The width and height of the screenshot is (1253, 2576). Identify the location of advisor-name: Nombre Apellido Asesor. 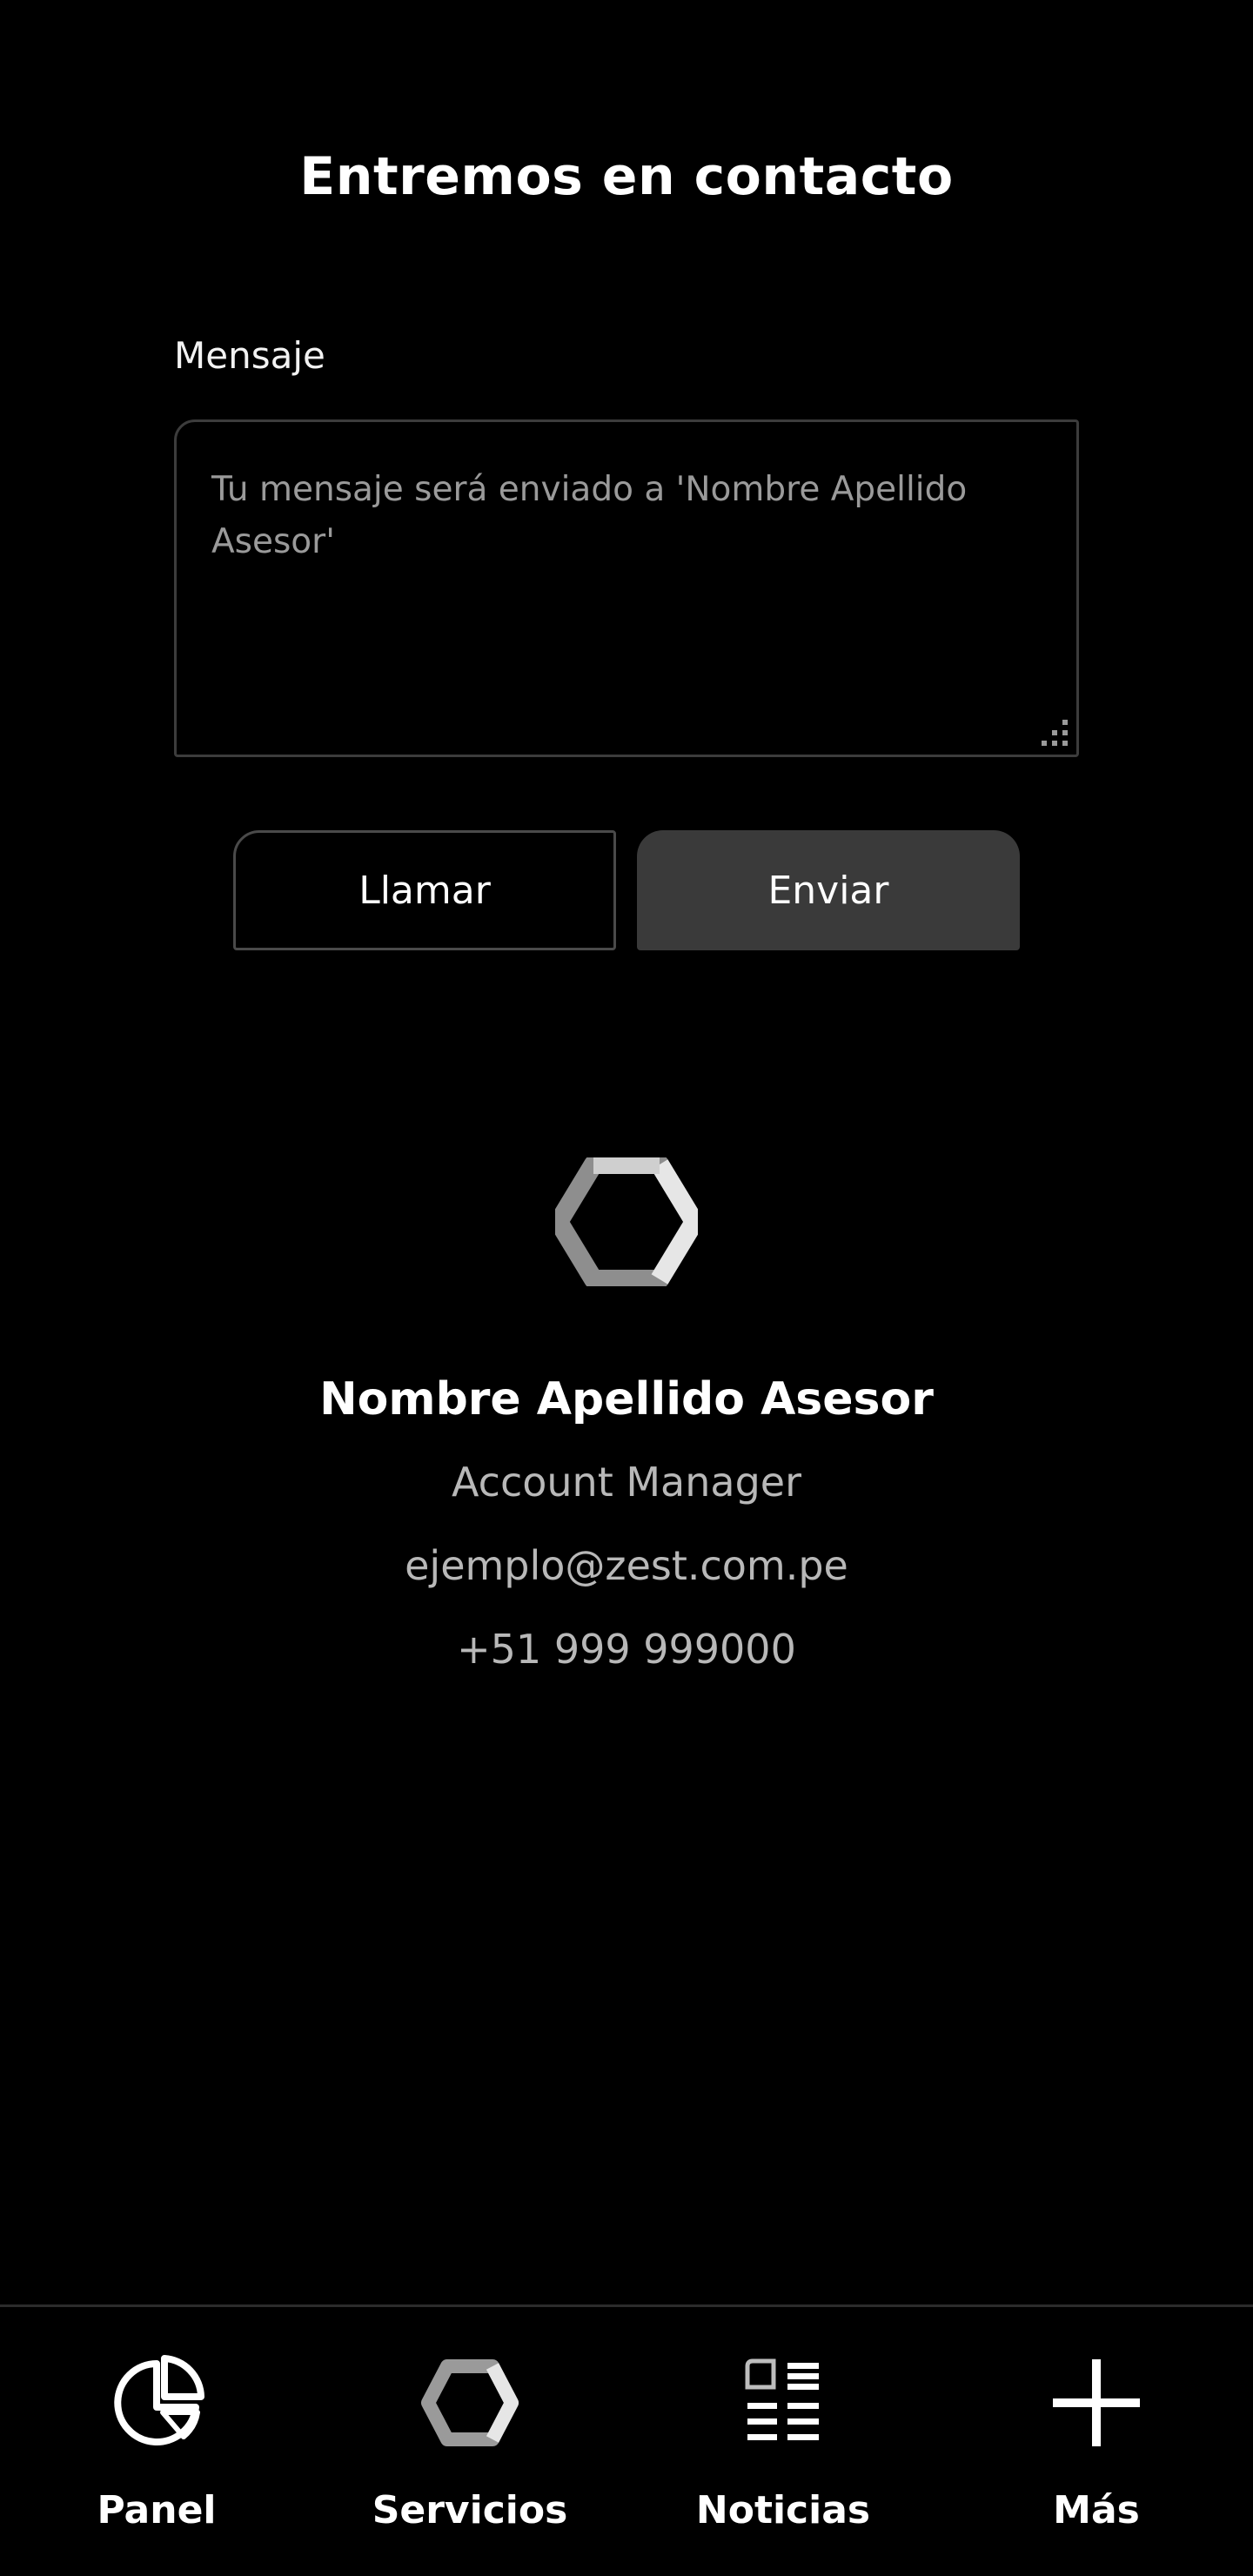
(626, 1399).